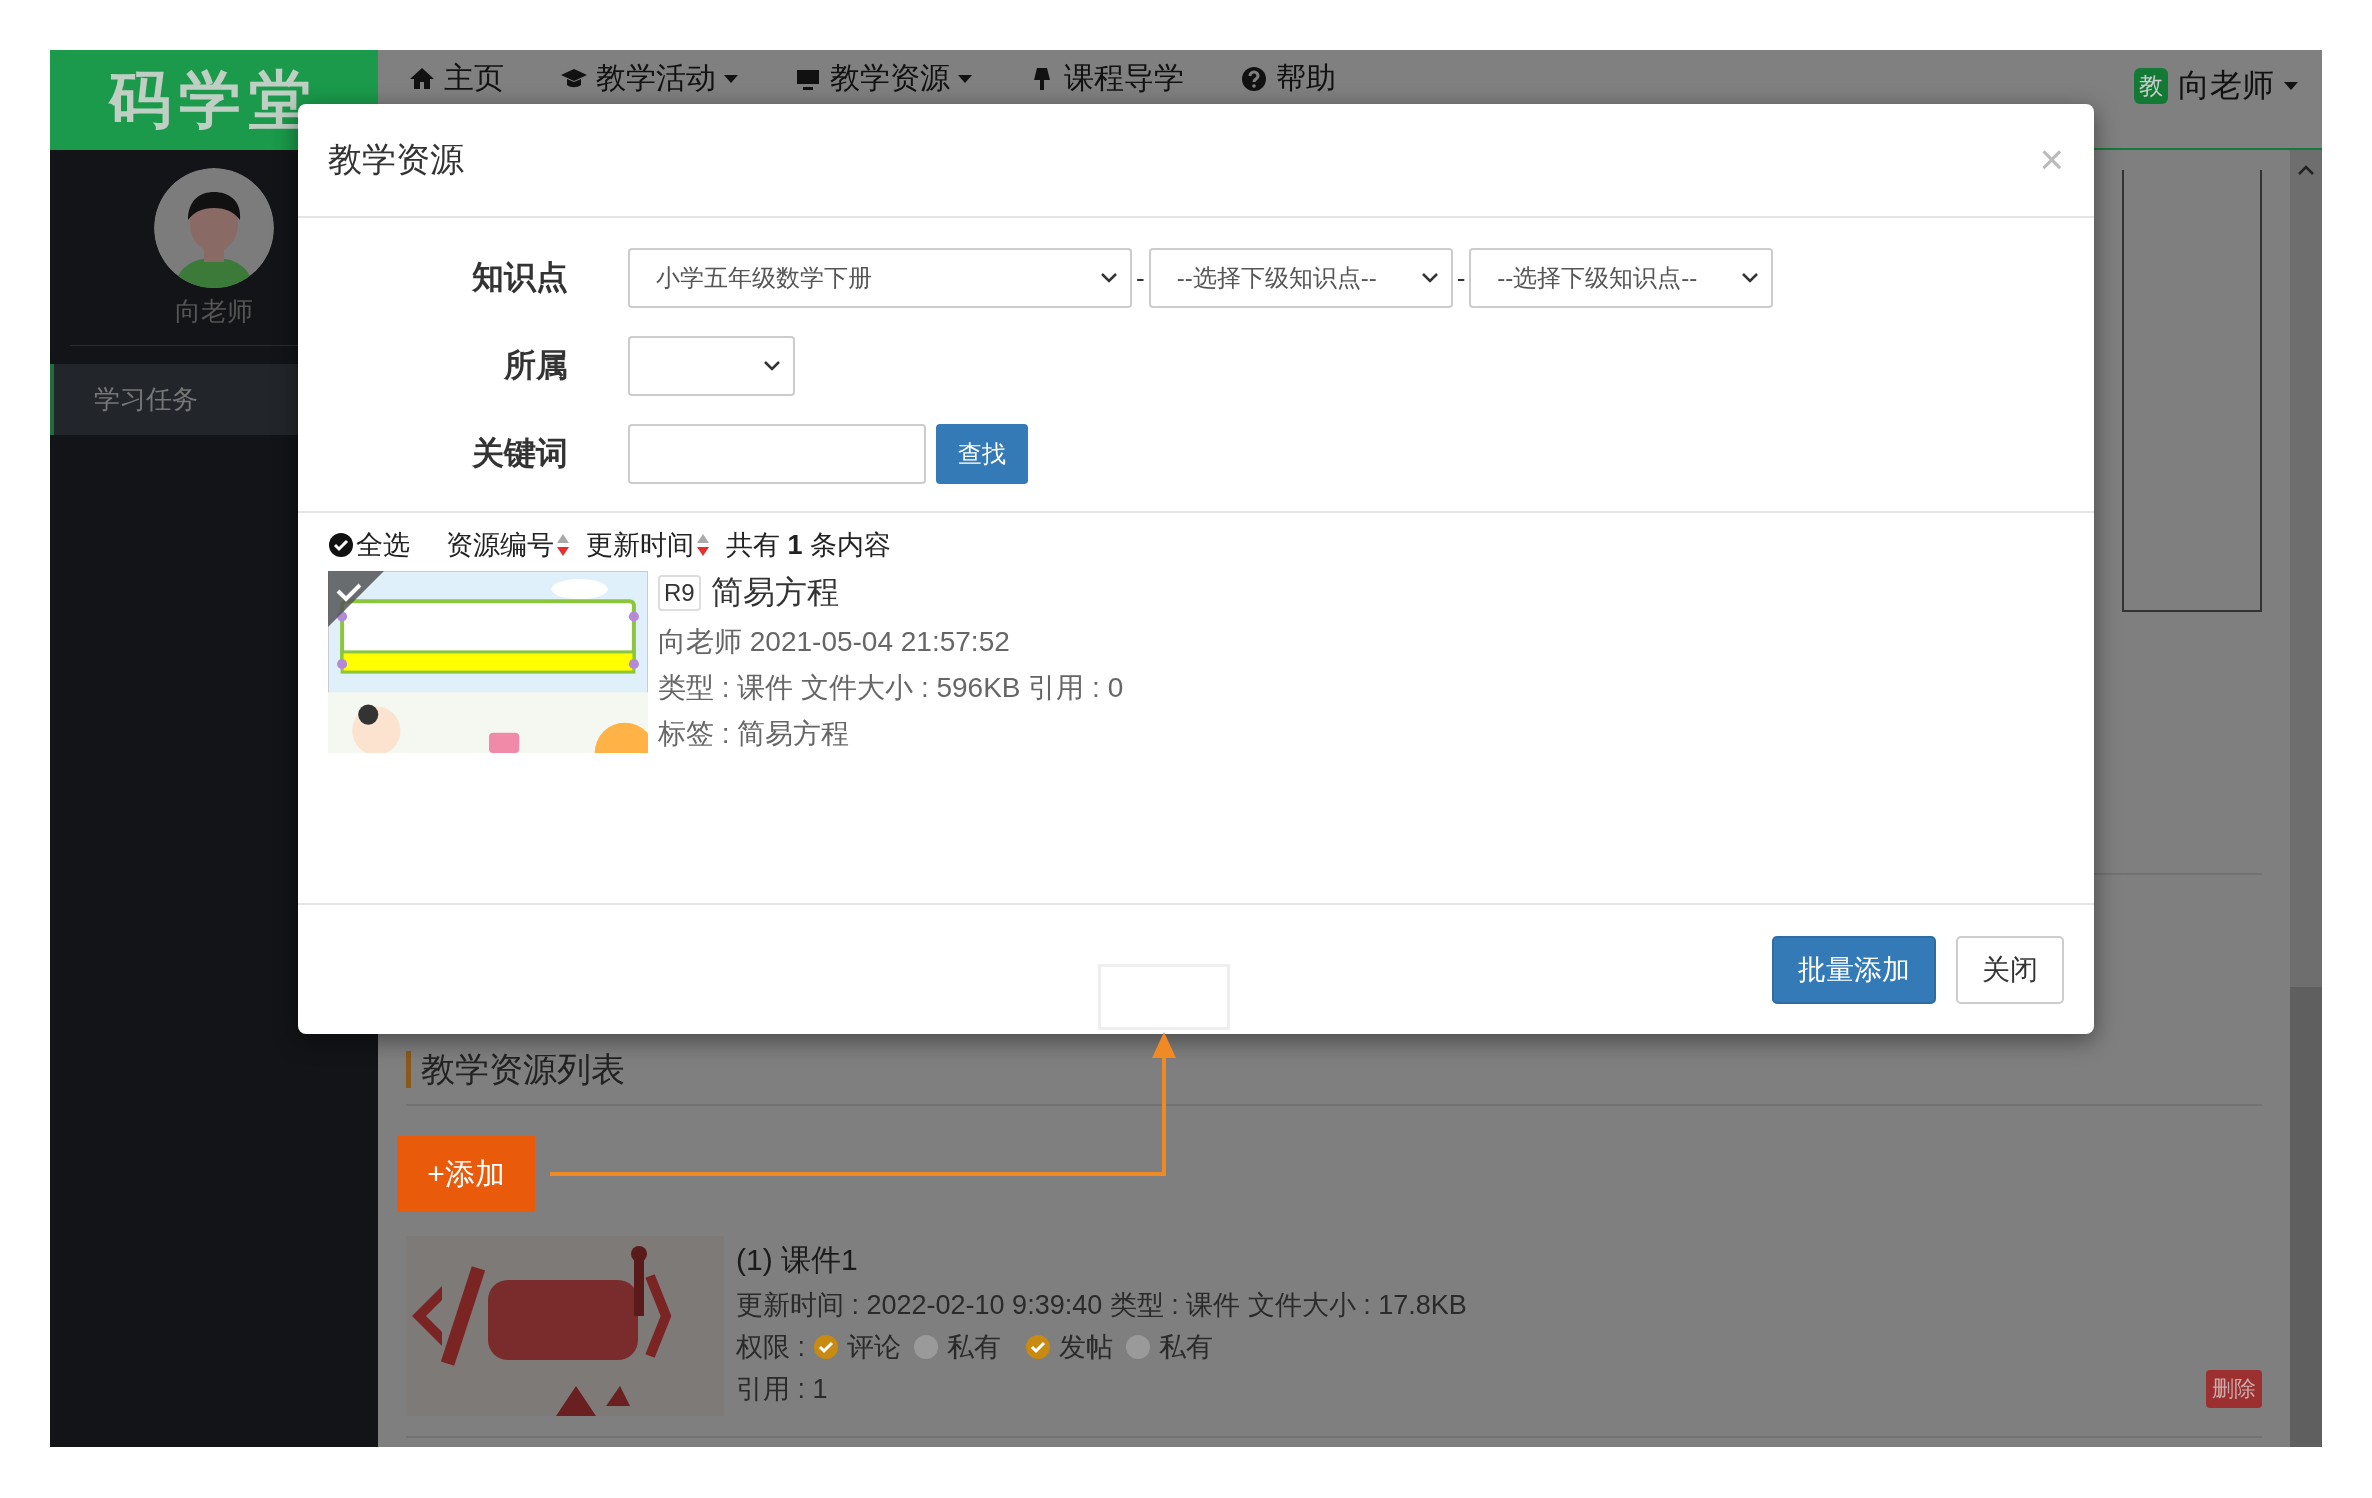 The height and width of the screenshot is (1498, 2372). I want to click on resource-meta: 更新时间 : 2022-02-10 9:39:40 类型 : 课件 文件大小 : 17.8KB, so click(1101, 1306).